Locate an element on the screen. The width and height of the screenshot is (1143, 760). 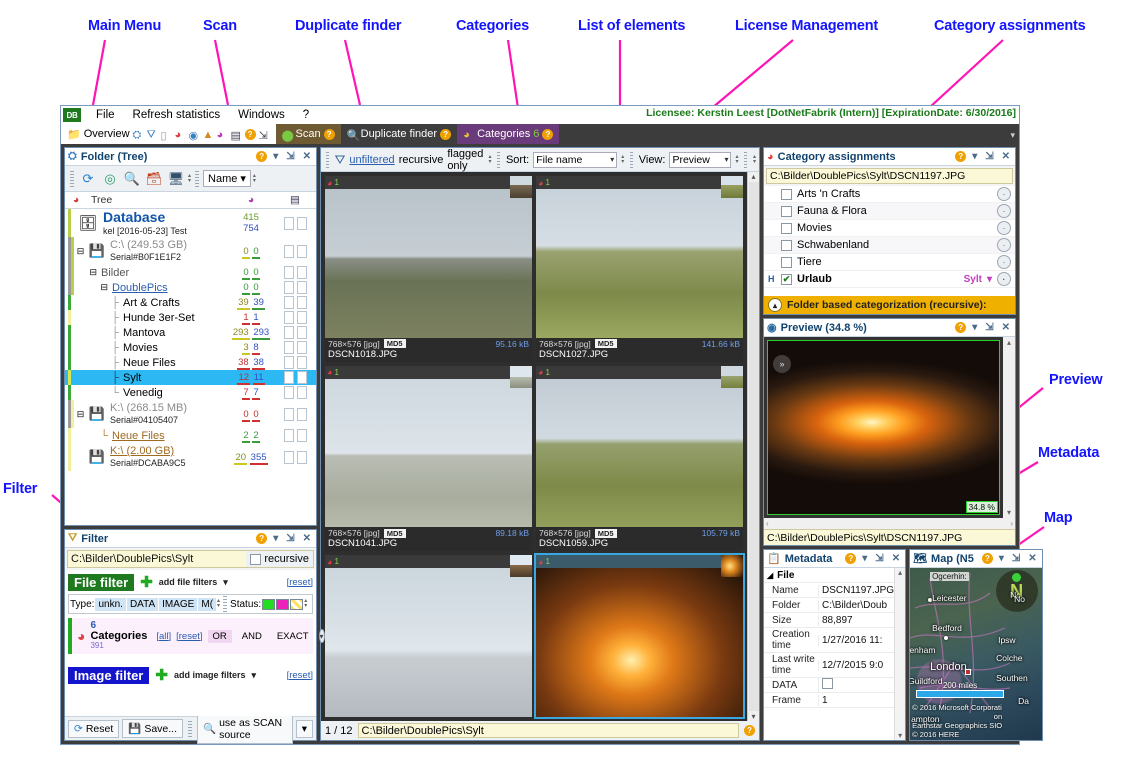
category-row: Arts 'n Crafts · is located at coordinates (889, 194).